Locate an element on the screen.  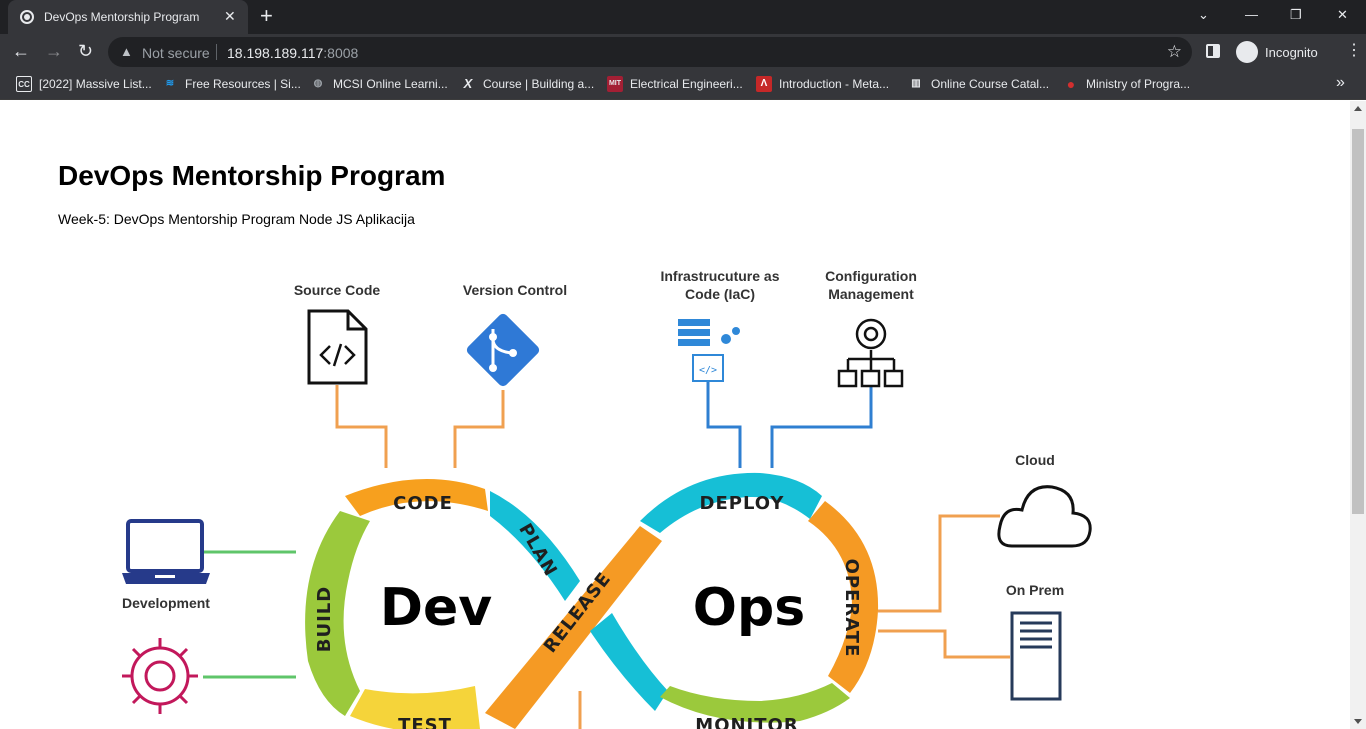
ops-word: Ops is located at coordinates (749, 608).